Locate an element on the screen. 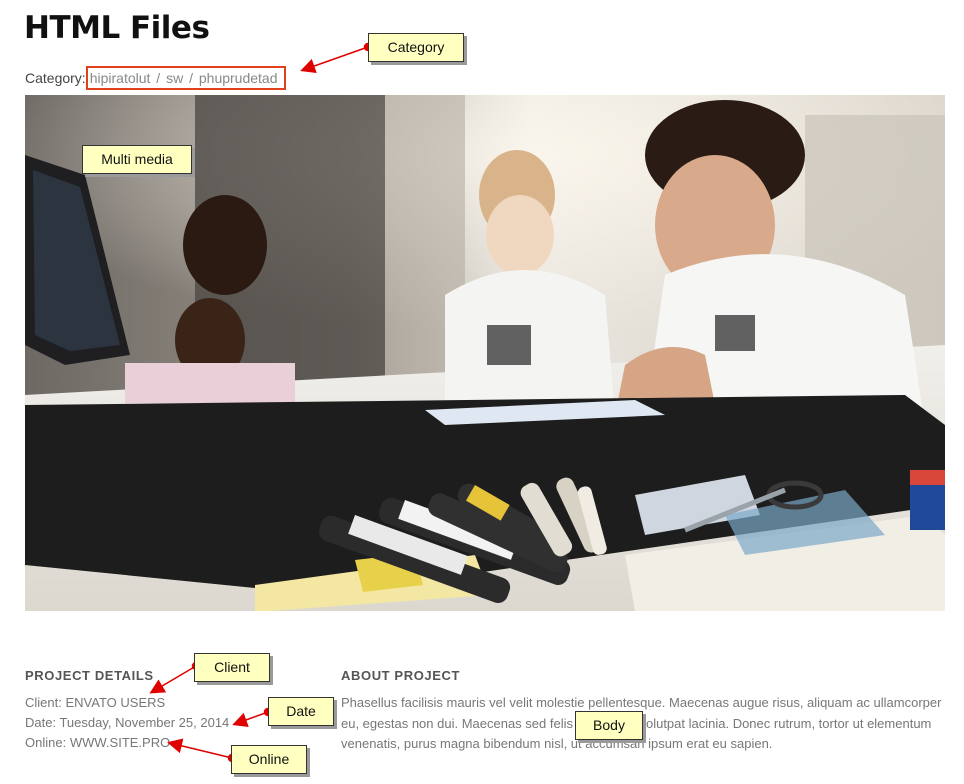 Image resolution: width=964 pixels, height=784 pixels. category-label: Category: is located at coordinates (55, 78).